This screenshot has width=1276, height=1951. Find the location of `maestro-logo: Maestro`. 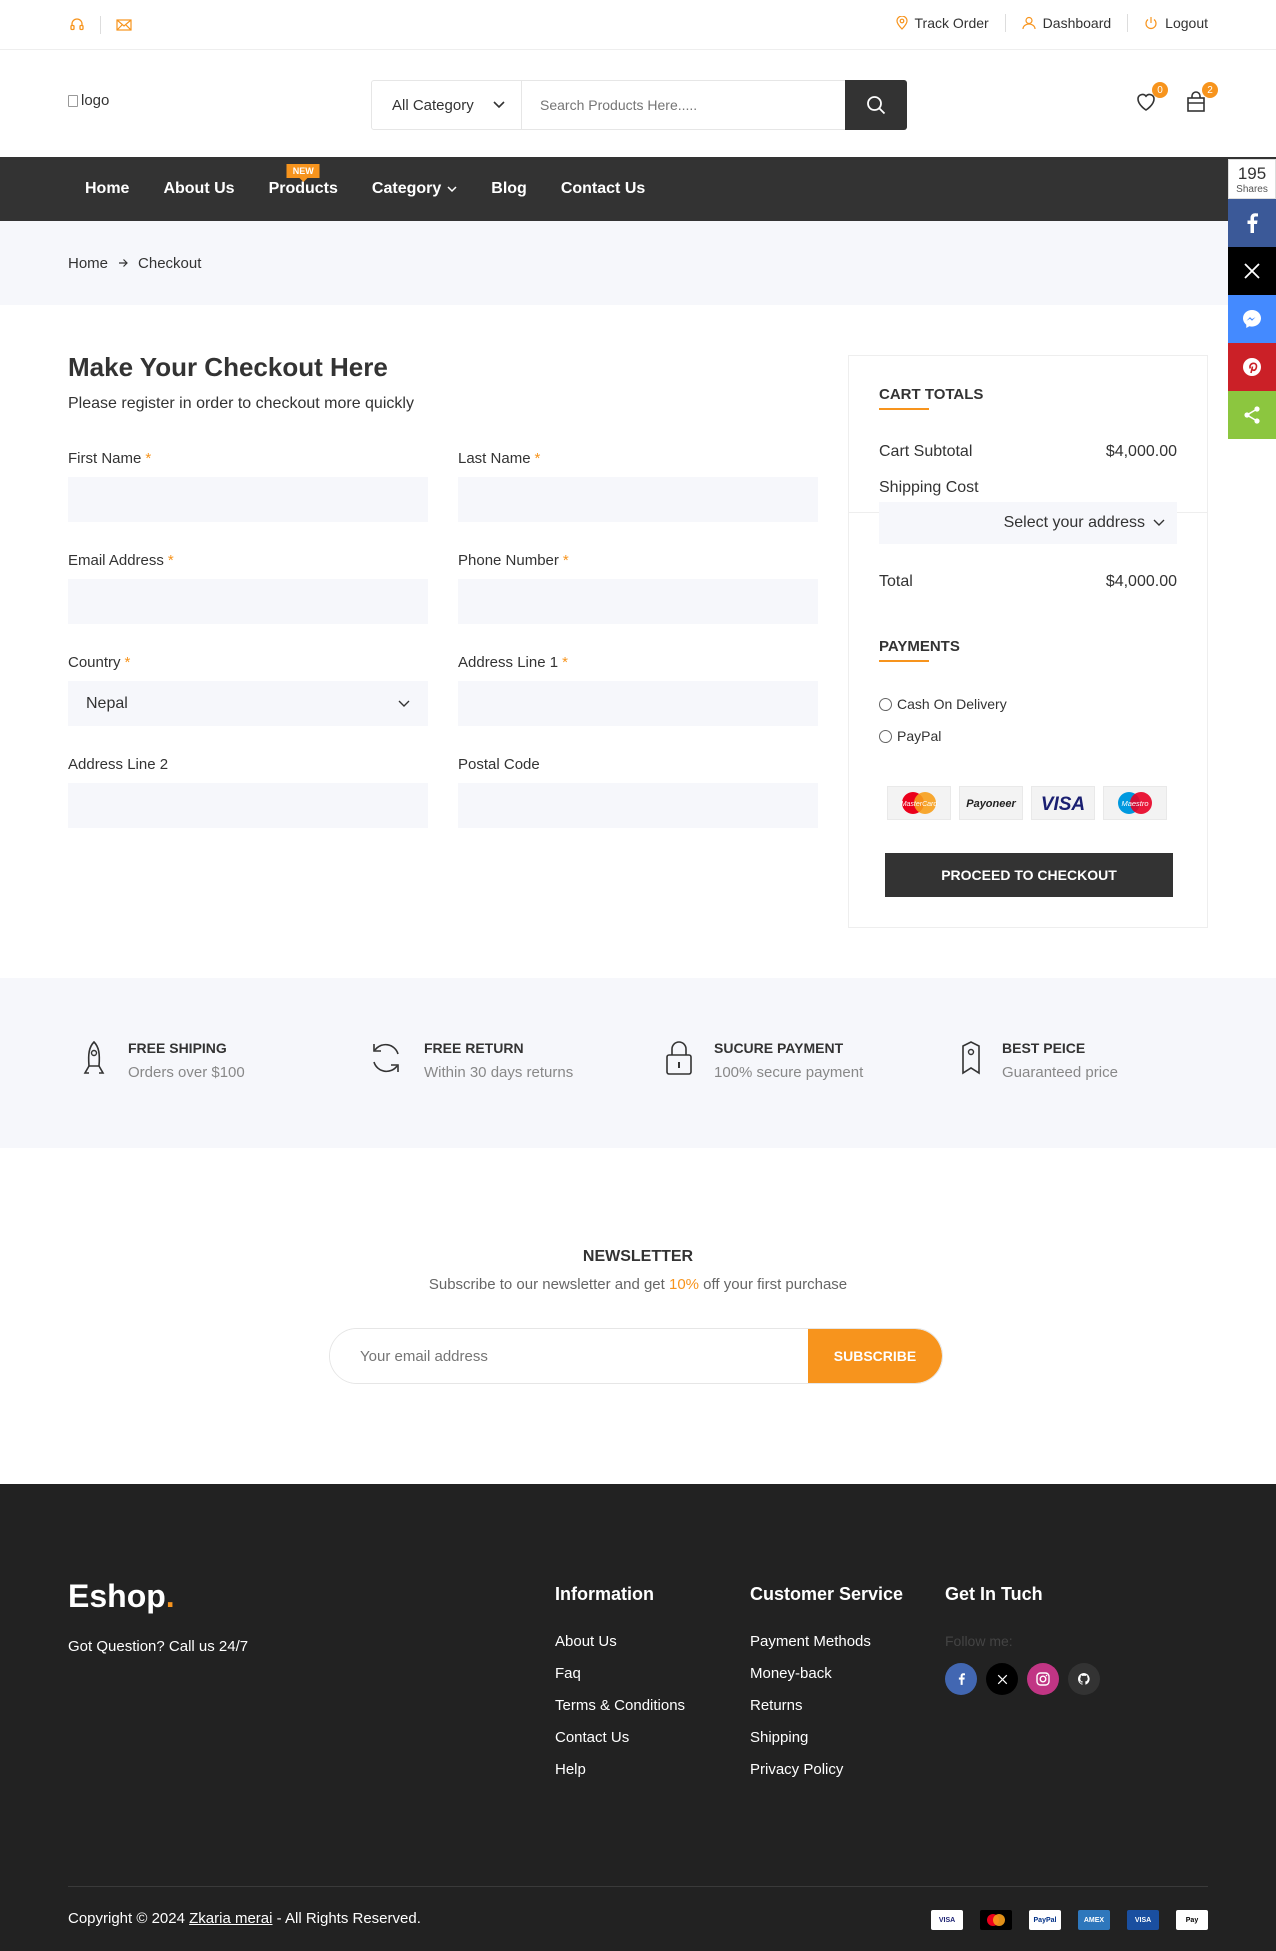

maestro-logo: Maestro is located at coordinates (1135, 803).